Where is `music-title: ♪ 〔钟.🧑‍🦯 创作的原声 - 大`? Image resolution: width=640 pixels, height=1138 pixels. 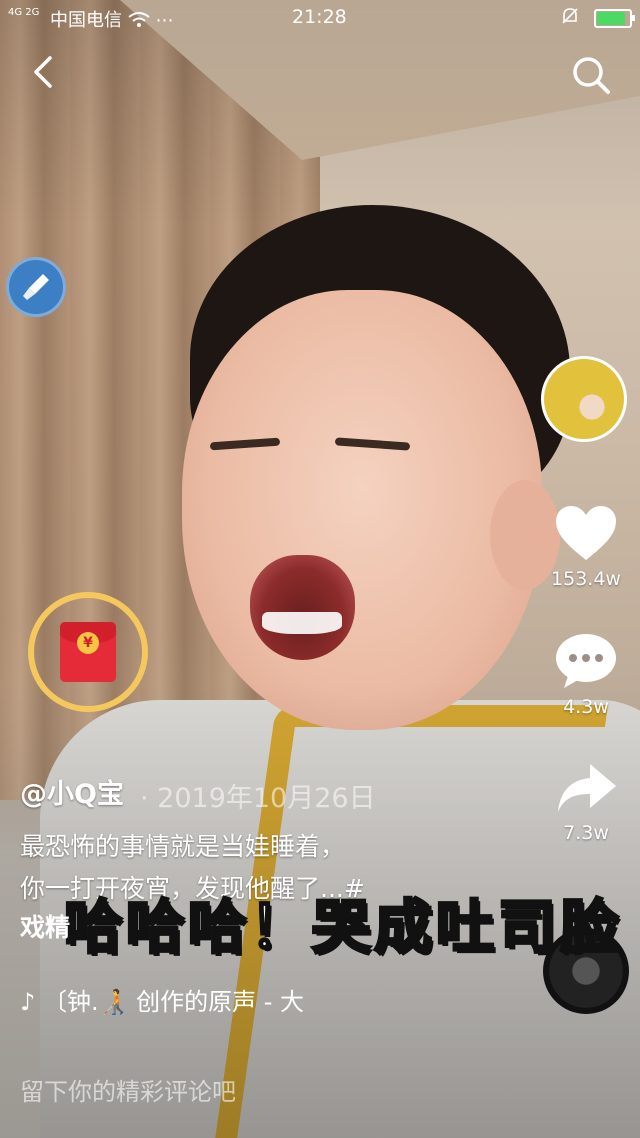 music-title: ♪ 〔钟.🧑‍🦯 创作的原声 - 大 is located at coordinates (162, 999).